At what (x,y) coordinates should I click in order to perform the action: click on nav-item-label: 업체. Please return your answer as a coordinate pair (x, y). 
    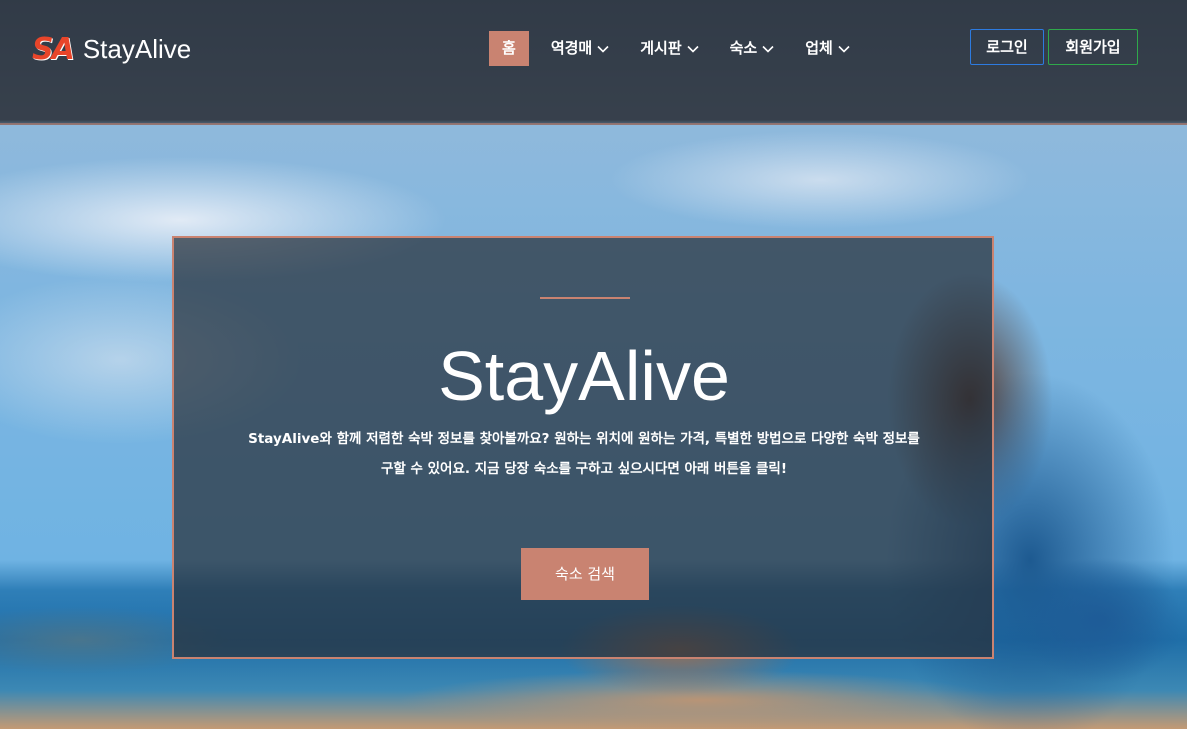
    Looking at the image, I should click on (819, 48).